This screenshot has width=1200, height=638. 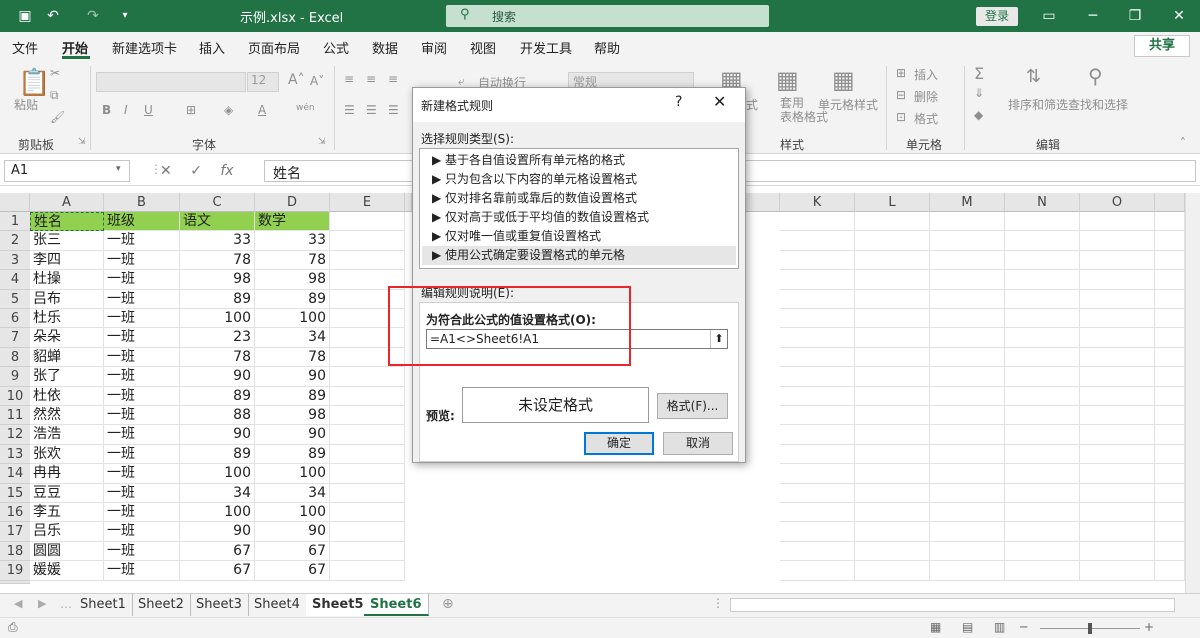 I want to click on cell-d5: 89, so click(x=292, y=299).